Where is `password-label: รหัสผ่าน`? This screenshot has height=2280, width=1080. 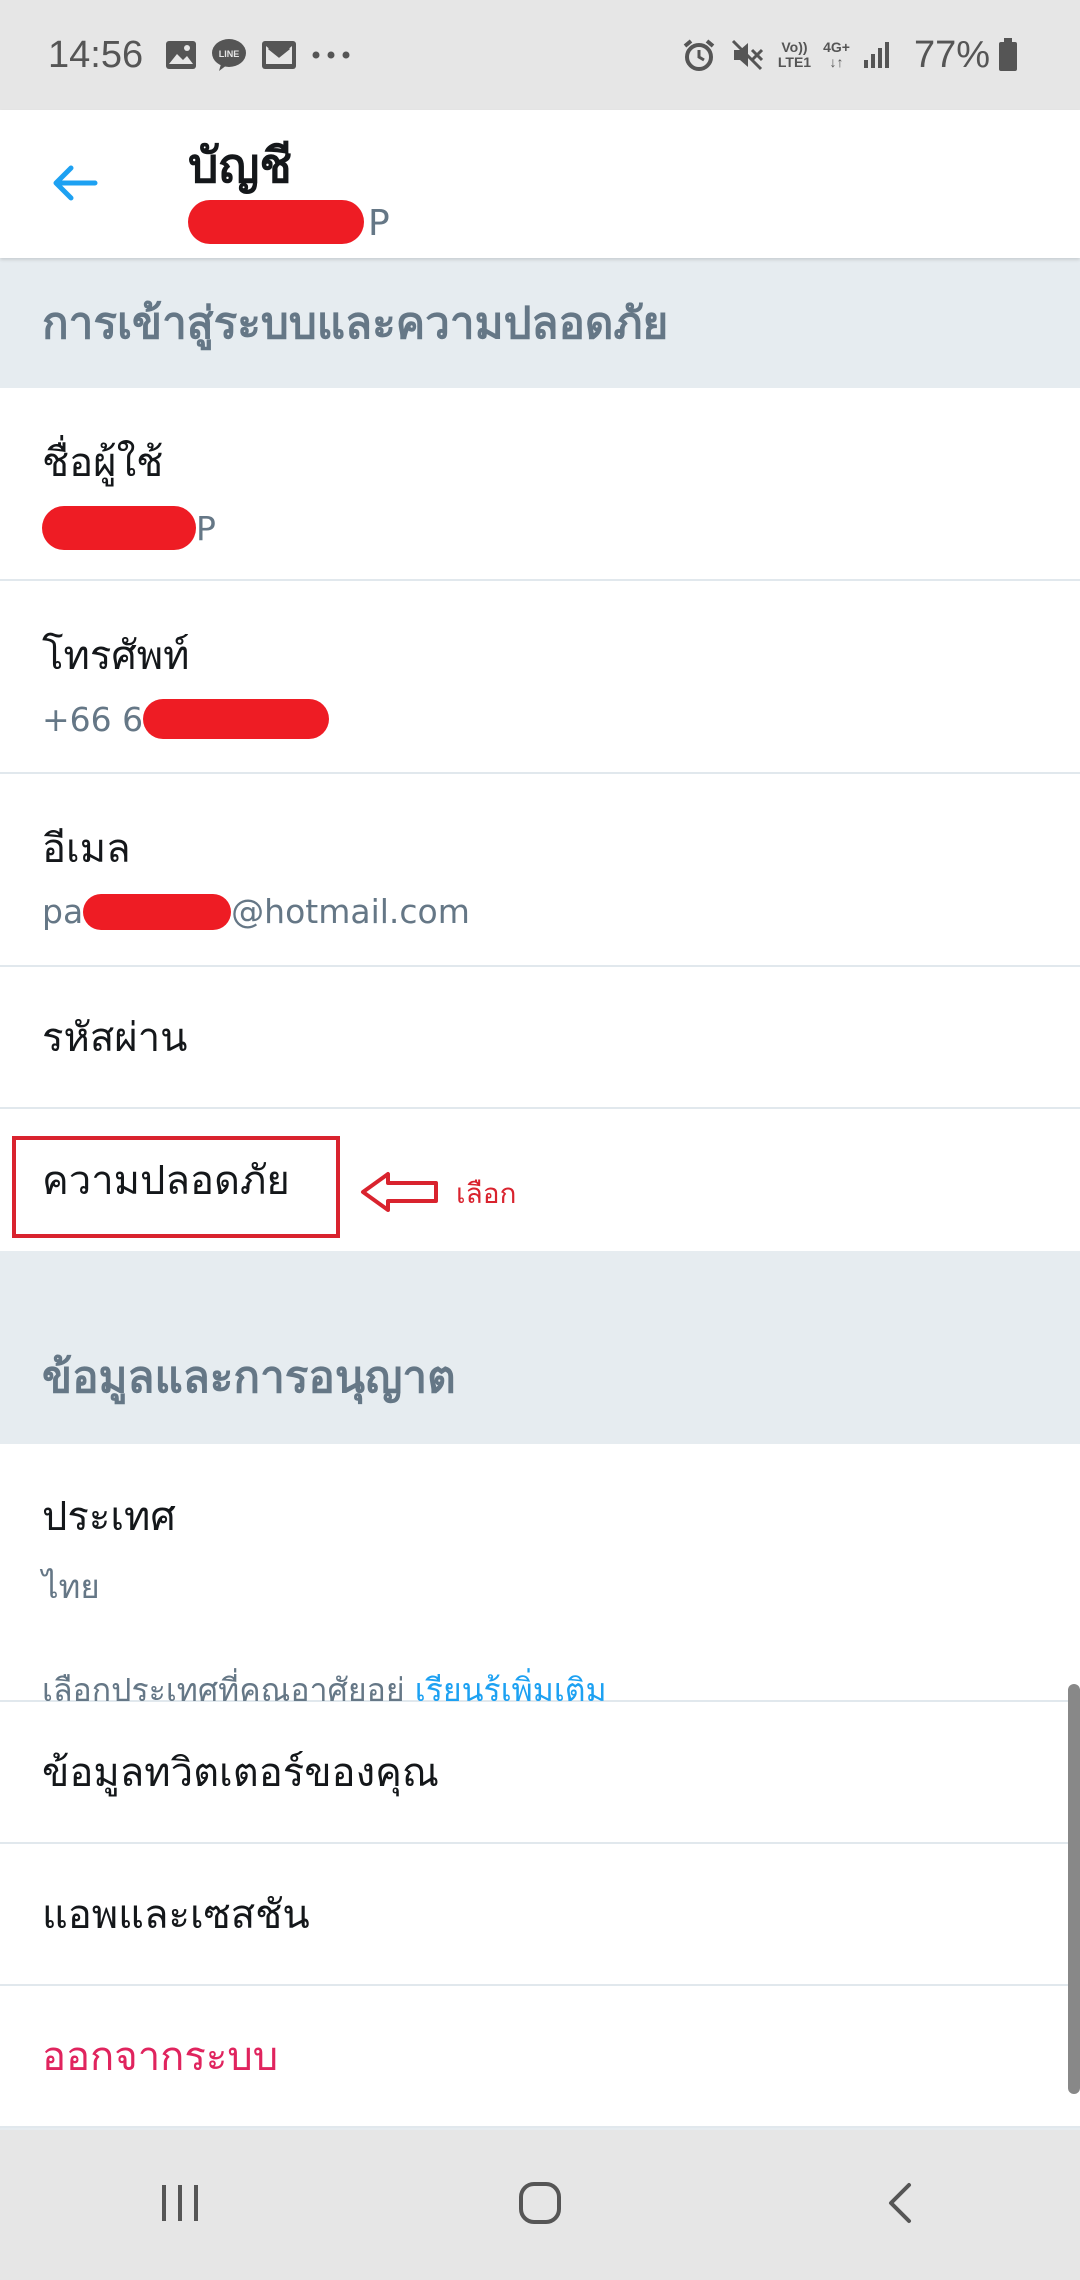
password-label: รหัสผ่าน is located at coordinates (115, 1038).